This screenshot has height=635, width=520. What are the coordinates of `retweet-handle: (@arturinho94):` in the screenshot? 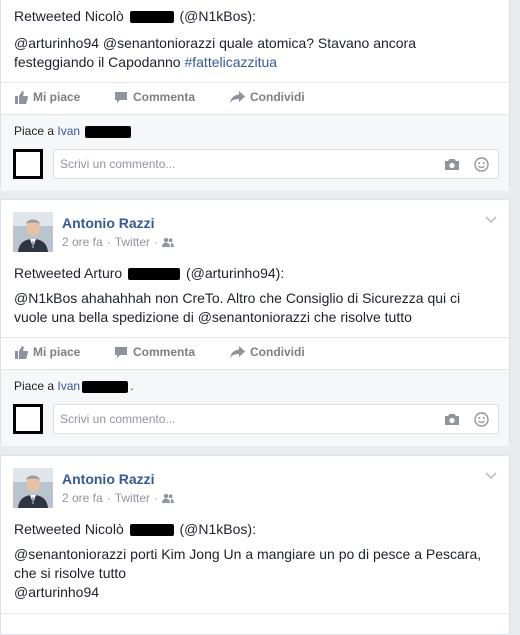 It's located at (235, 273).